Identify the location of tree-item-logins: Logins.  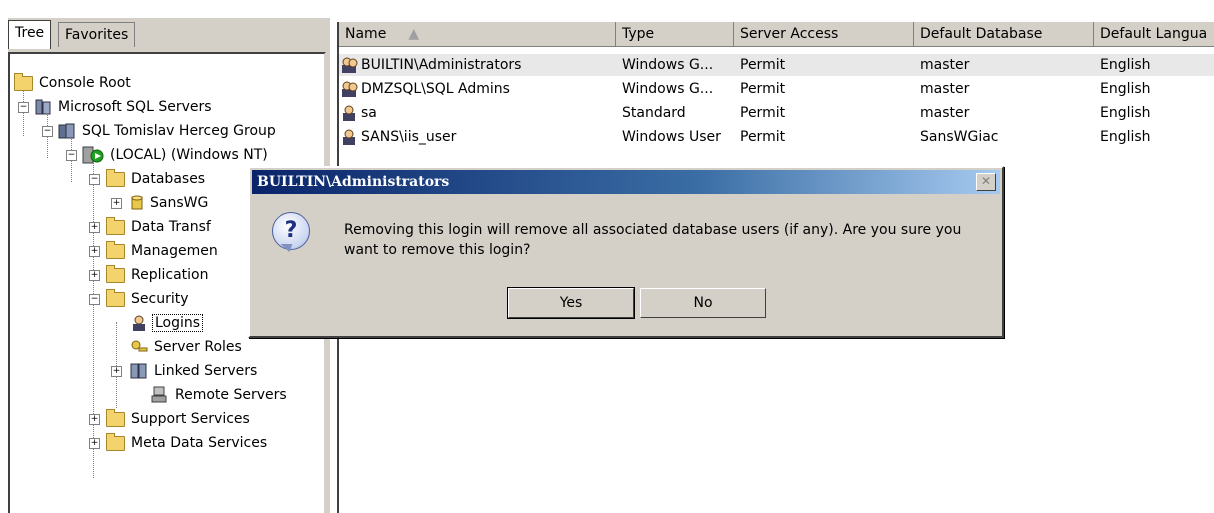
(167, 323).